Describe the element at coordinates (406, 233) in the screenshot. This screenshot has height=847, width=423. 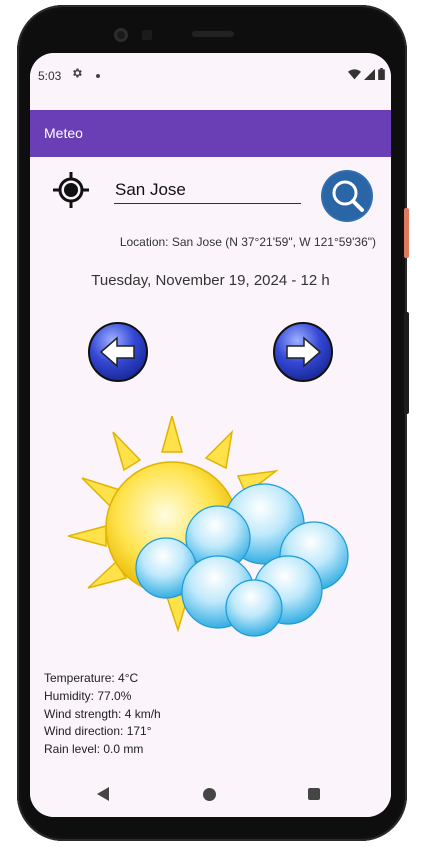
I see `power-button` at that location.